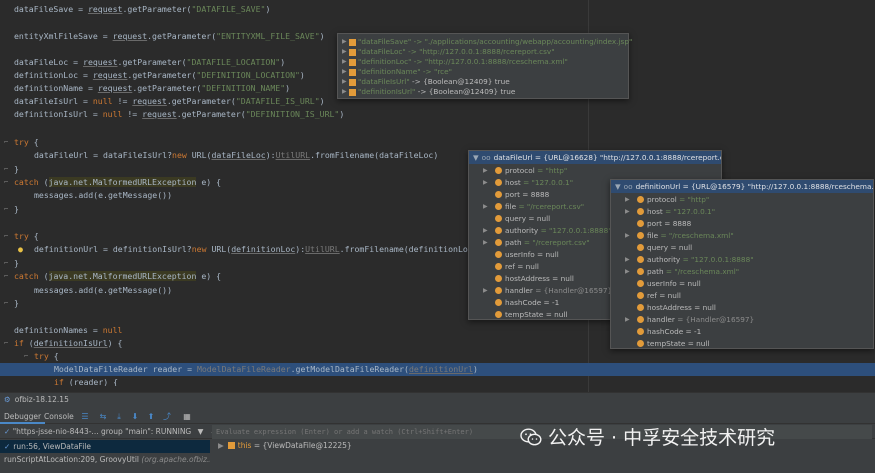 The height and width of the screenshot is (473, 875). I want to click on field-name: port, so click(512, 194).